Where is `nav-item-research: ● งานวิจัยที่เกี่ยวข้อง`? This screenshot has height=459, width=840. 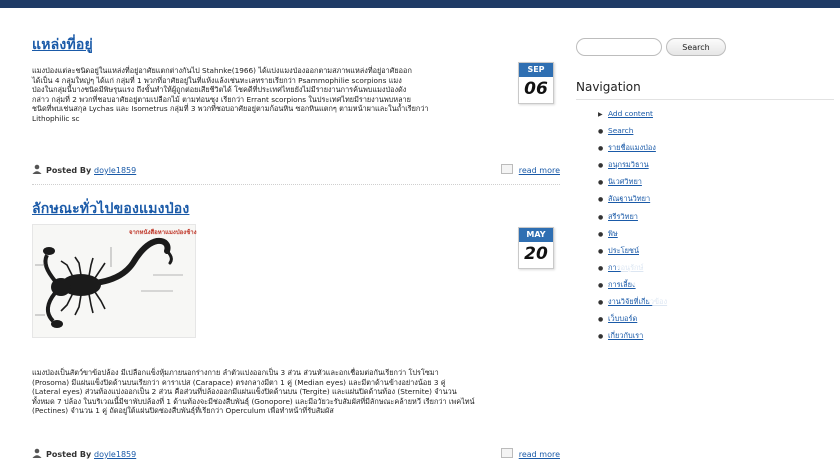 nav-item-research: ● งานวิจัยที่เกี่ยวข้อง is located at coordinates (632, 302).